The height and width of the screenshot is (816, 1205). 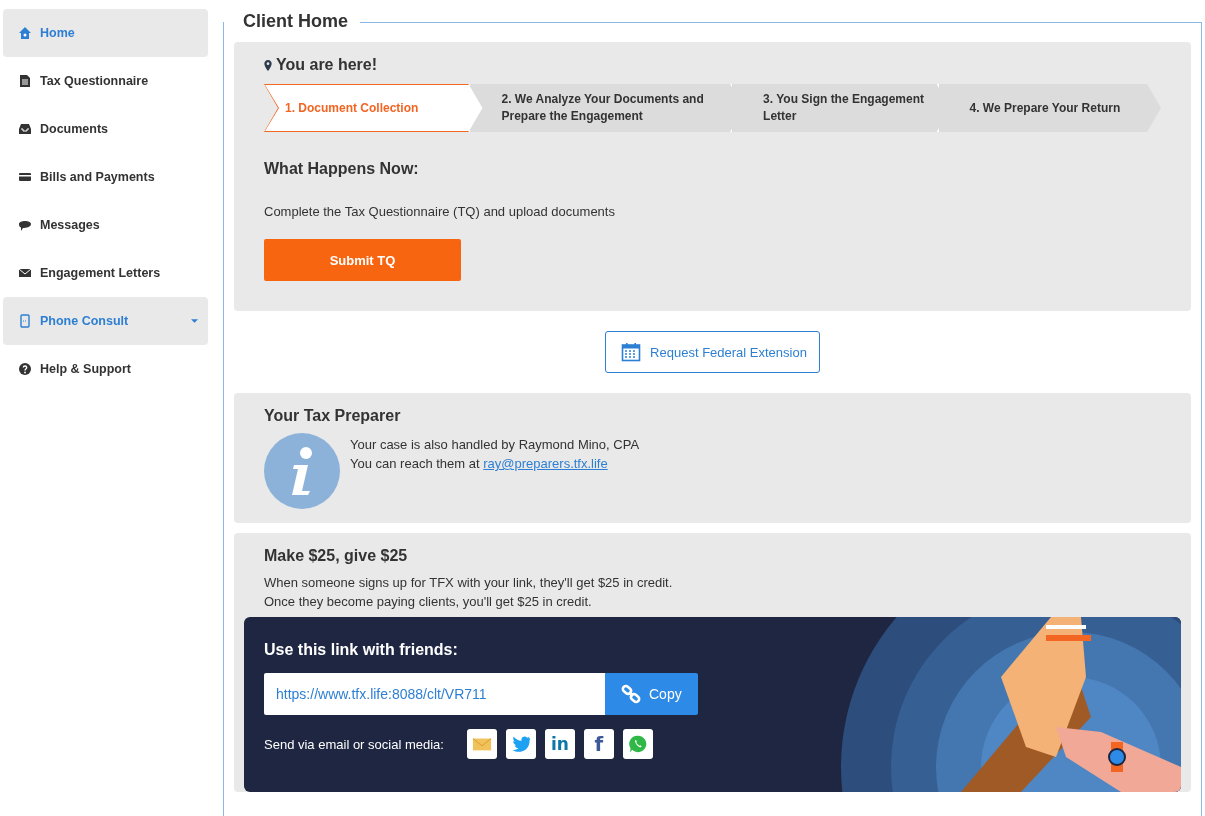 What do you see at coordinates (25, 321) in the screenshot?
I see `phone-icon` at bounding box center [25, 321].